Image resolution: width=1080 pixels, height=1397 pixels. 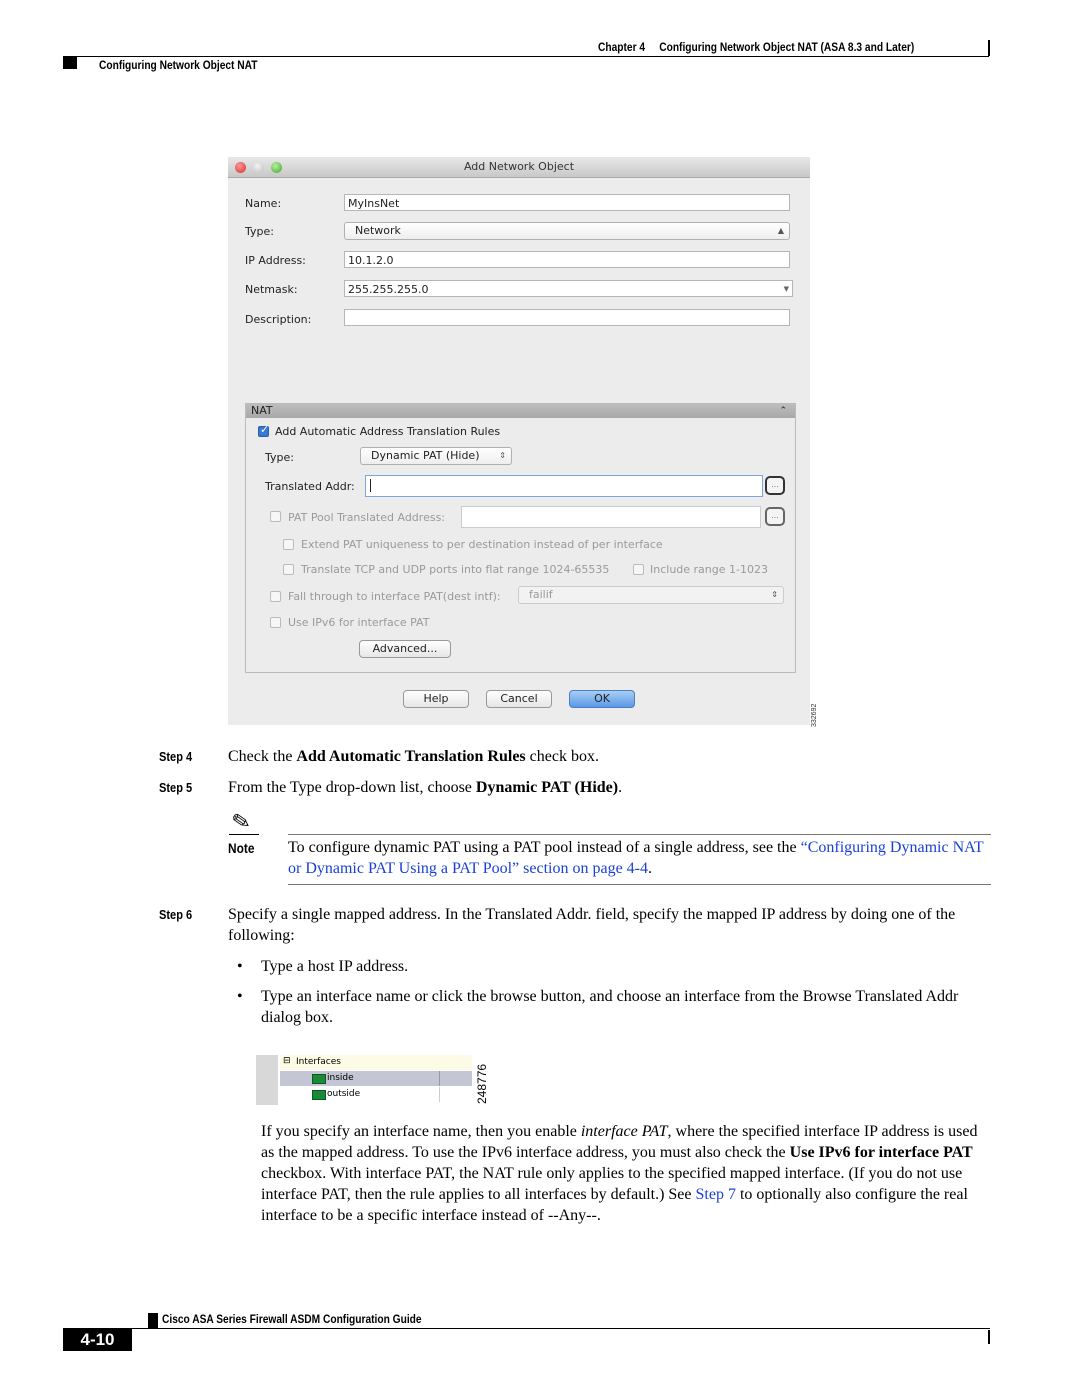 I want to click on step4-post: check box., so click(x=562, y=756).